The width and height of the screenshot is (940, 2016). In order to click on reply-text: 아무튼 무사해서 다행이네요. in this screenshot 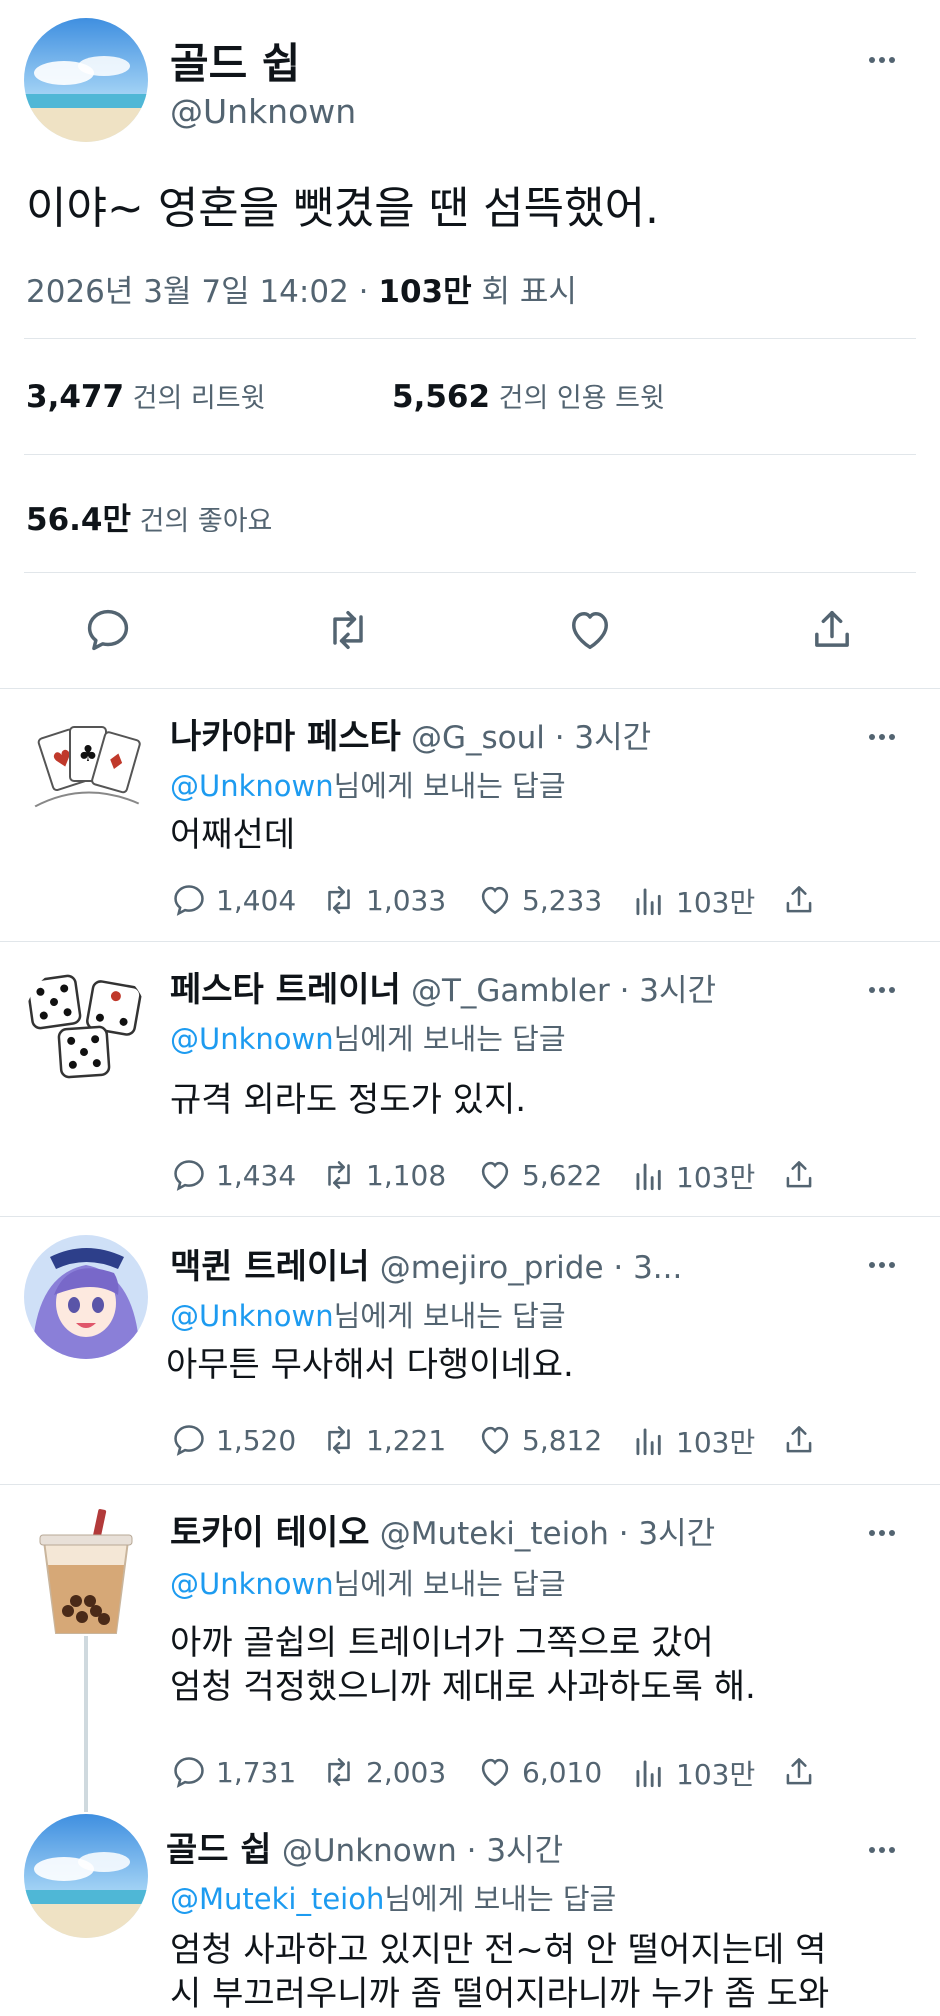, I will do `click(370, 1365)`.